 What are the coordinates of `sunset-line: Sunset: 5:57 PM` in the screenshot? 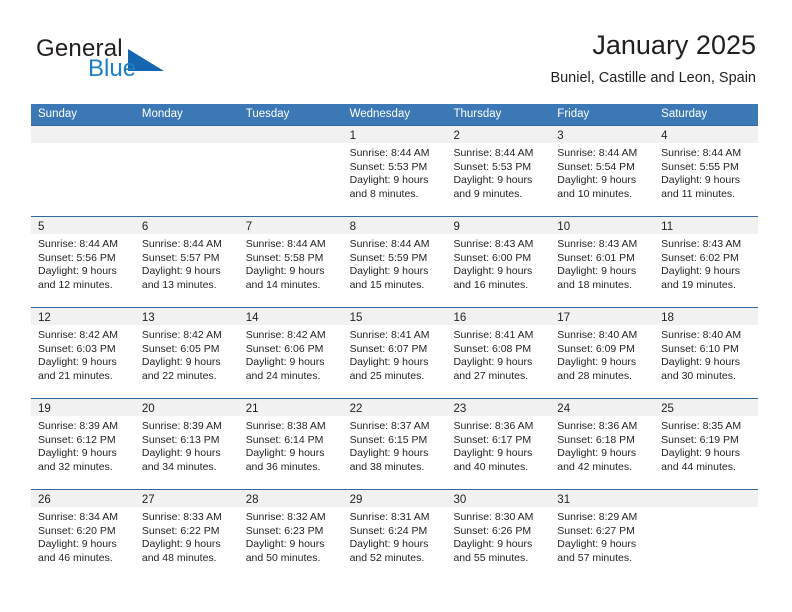 It's located at (180, 257).